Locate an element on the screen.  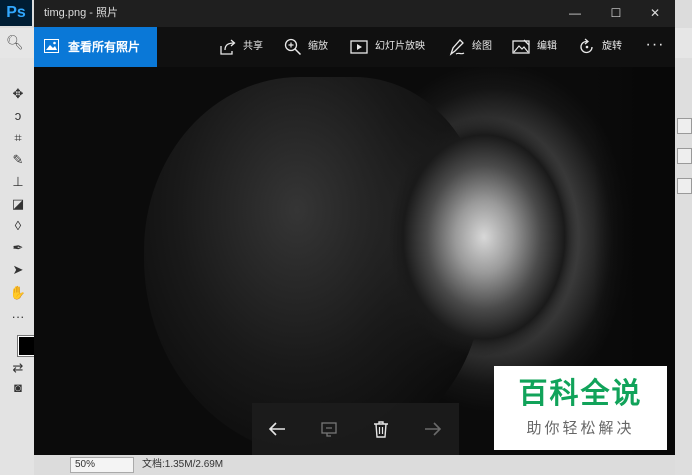
draw-button: 绘图 is located at coordinates (472, 47).